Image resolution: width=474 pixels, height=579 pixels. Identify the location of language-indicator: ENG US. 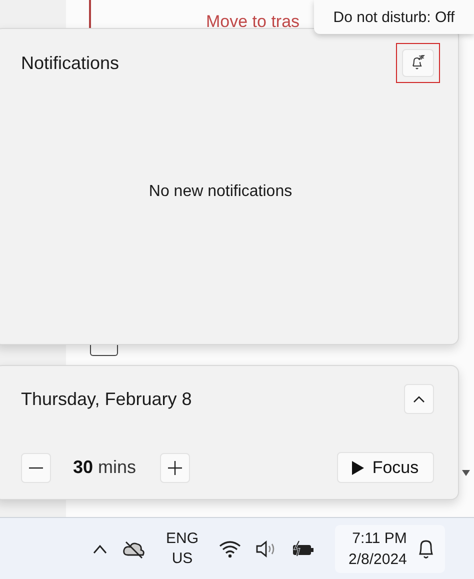
(182, 548).